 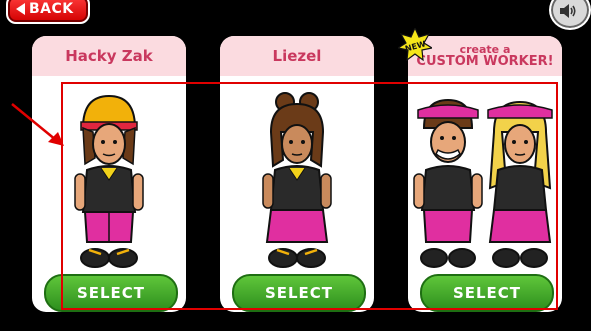 I want to click on card-title: Hacky Zak, so click(x=109, y=56).